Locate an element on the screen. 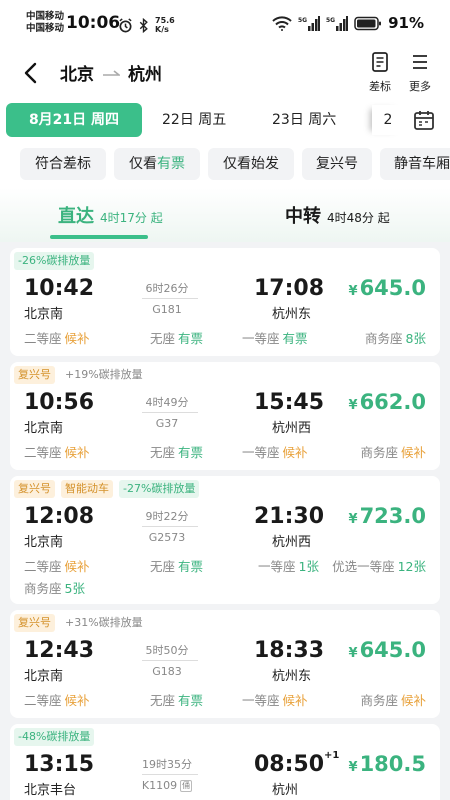  calendar-button is located at coordinates (424, 120).